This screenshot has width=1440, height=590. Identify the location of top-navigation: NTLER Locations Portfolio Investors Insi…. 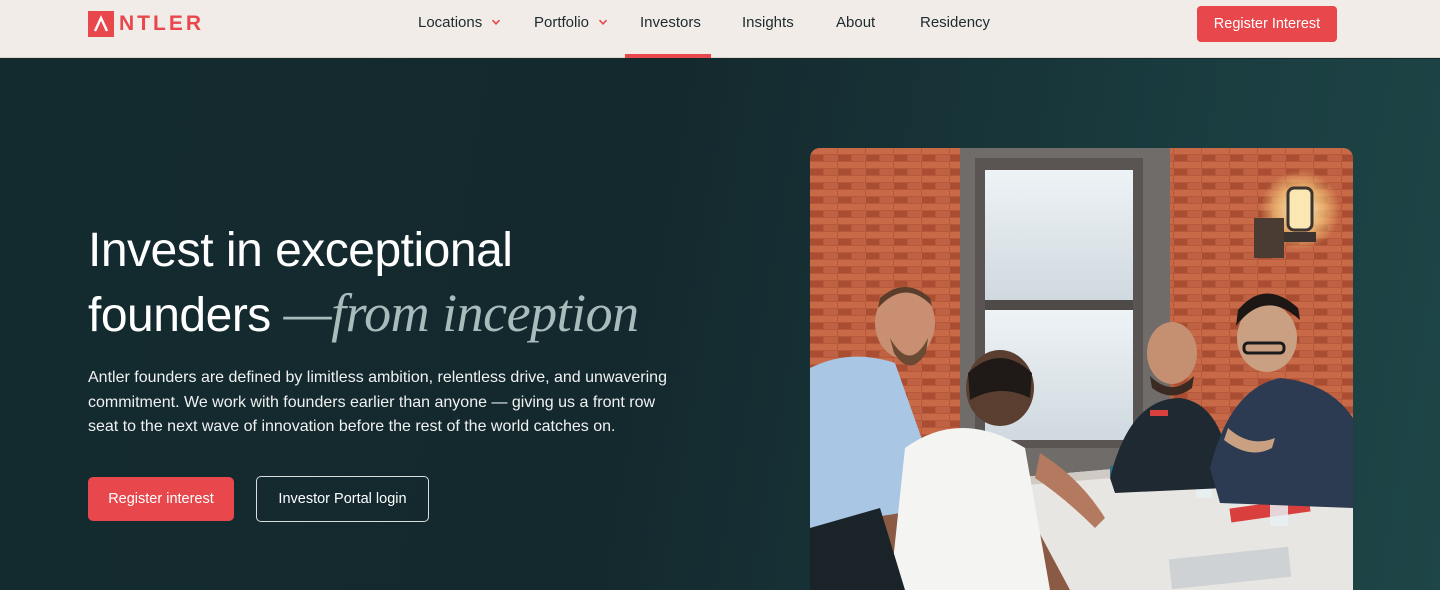
(720, 29).